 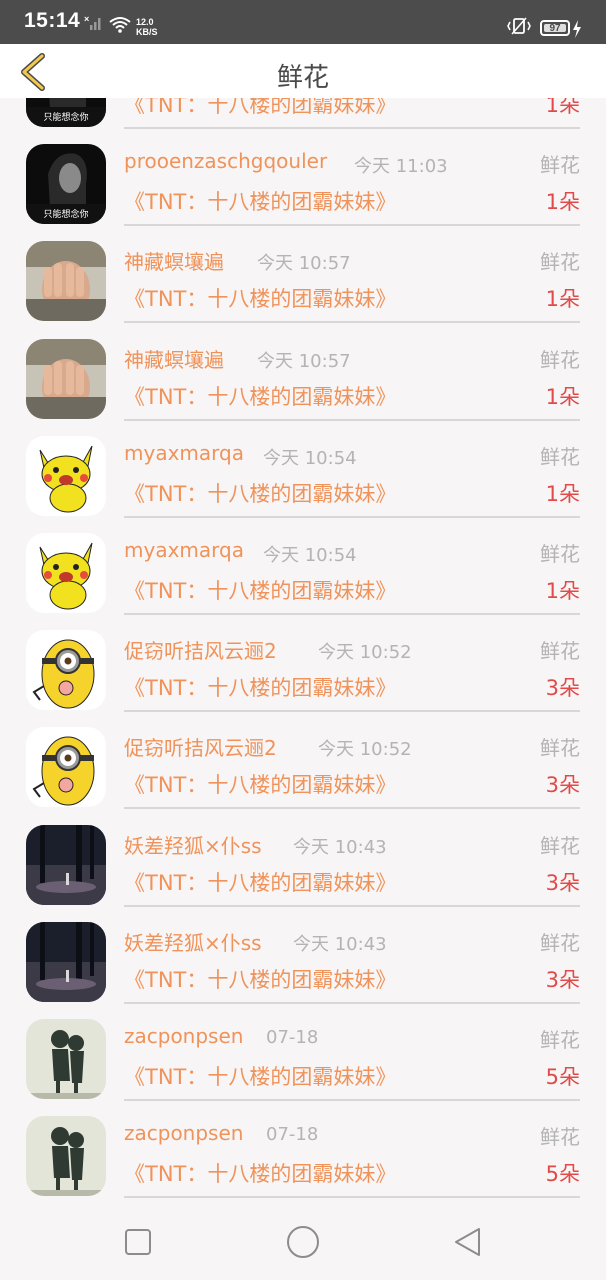 I want to click on system-nav-bar, so click(x=303, y=1242).